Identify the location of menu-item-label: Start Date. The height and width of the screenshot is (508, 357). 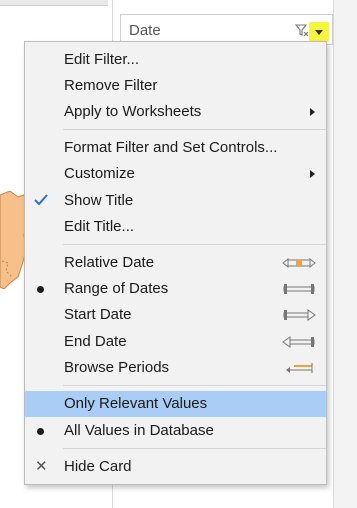
(98, 314).